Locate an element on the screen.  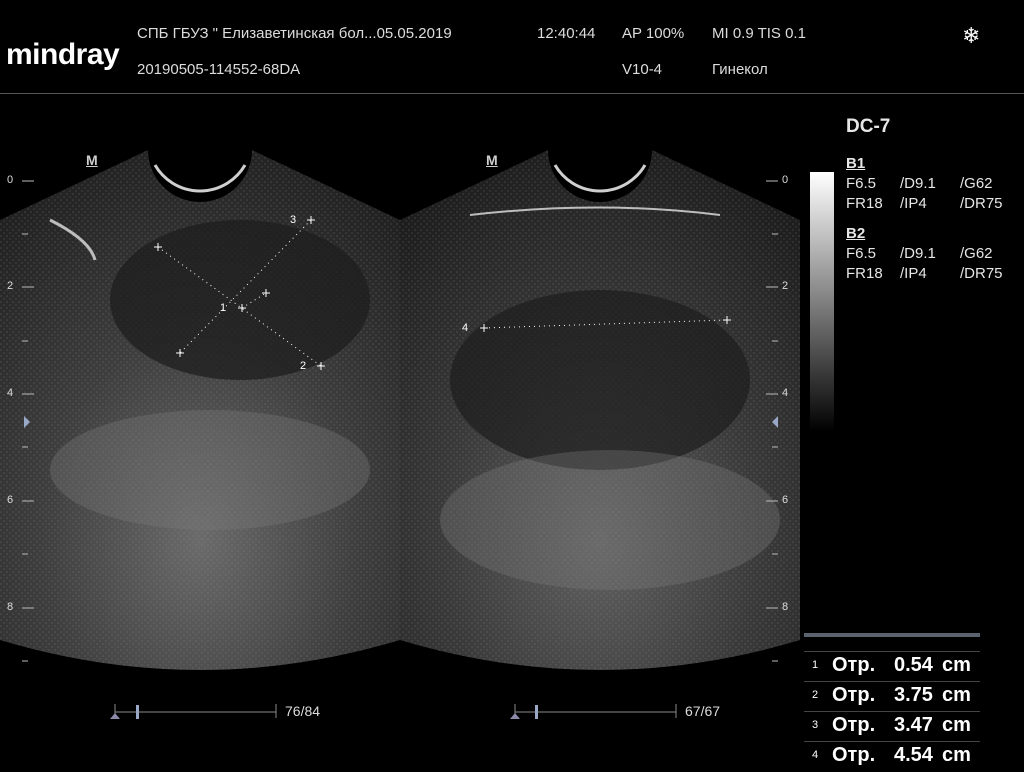
b1-header: B1 is located at coordinates (856, 163).